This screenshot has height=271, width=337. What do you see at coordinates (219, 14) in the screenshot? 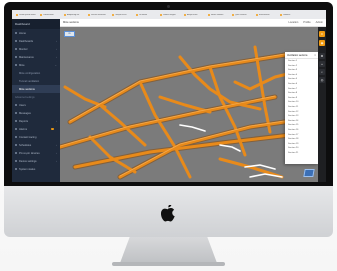
I see `bookmark: Minim veniam` at bounding box center [219, 14].